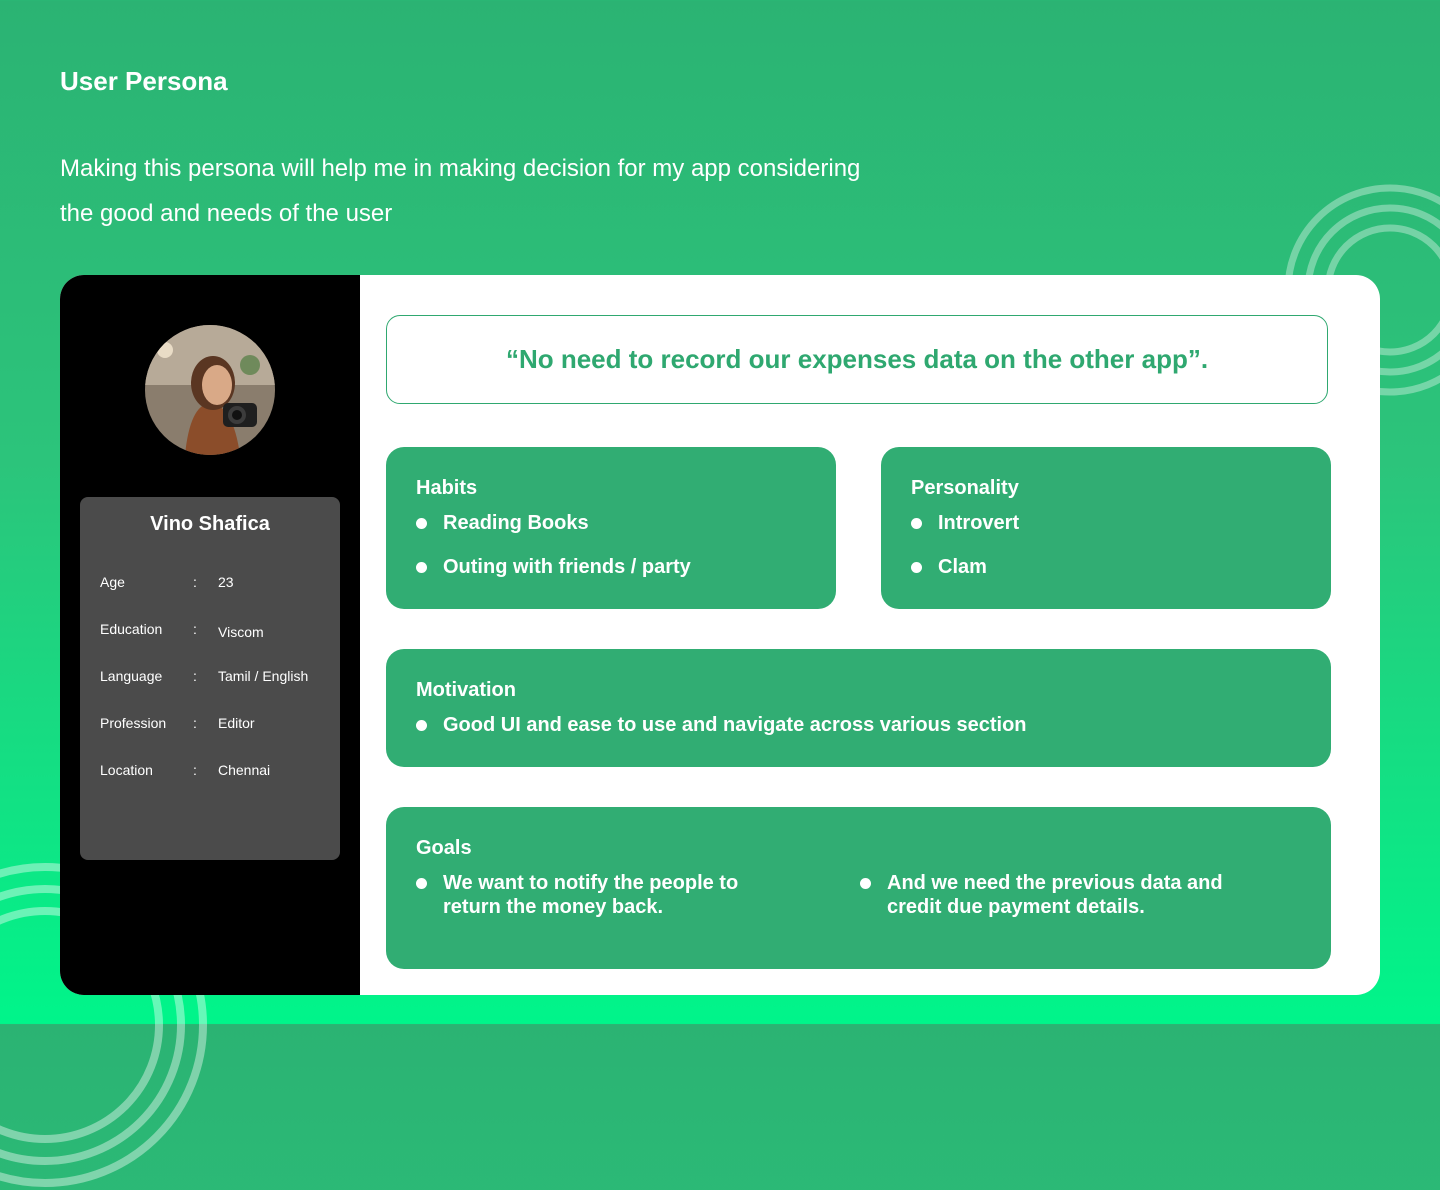 Image resolution: width=1440 pixels, height=1190 pixels. I want to click on profile-row-age: Age : 23, so click(215, 584).